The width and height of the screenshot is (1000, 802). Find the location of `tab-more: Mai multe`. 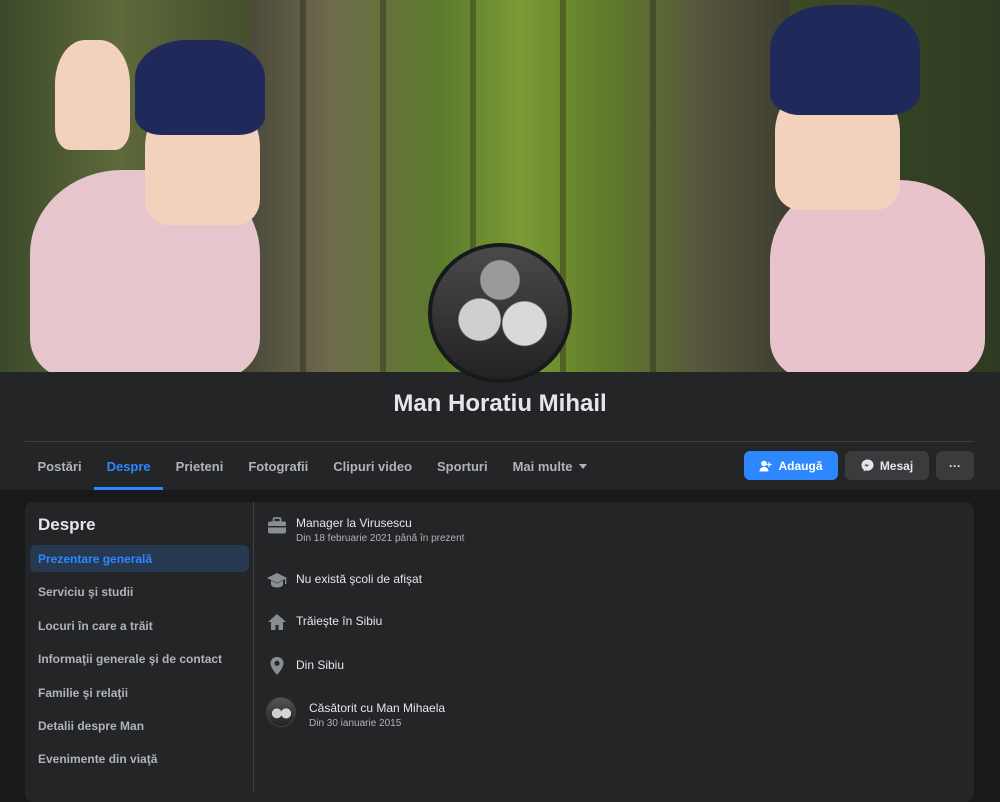

tab-more: Mai multe is located at coordinates (549, 466).